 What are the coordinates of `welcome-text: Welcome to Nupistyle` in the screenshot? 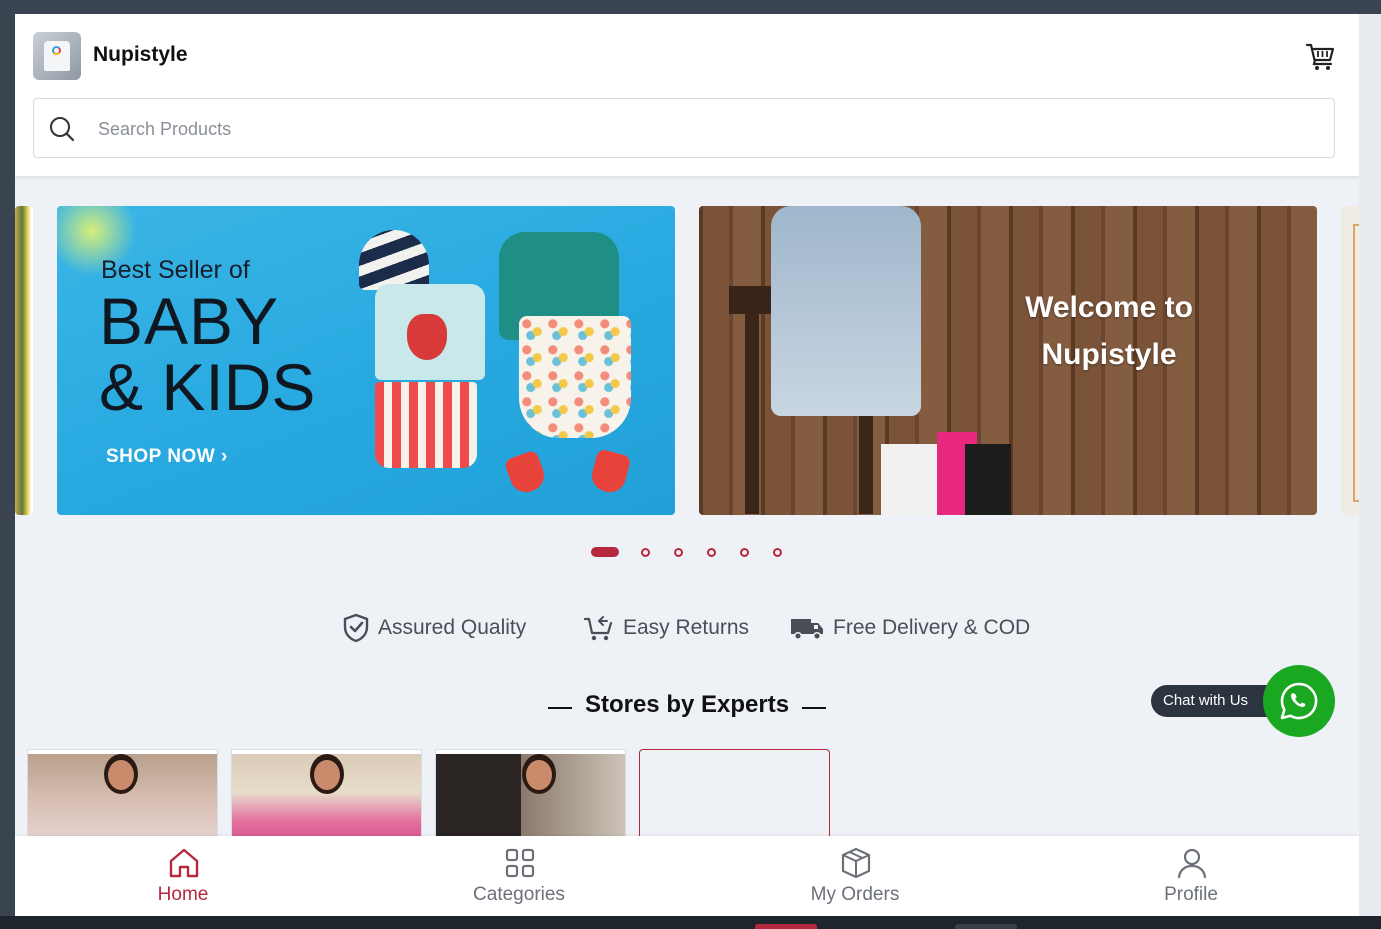 It's located at (1109, 331).